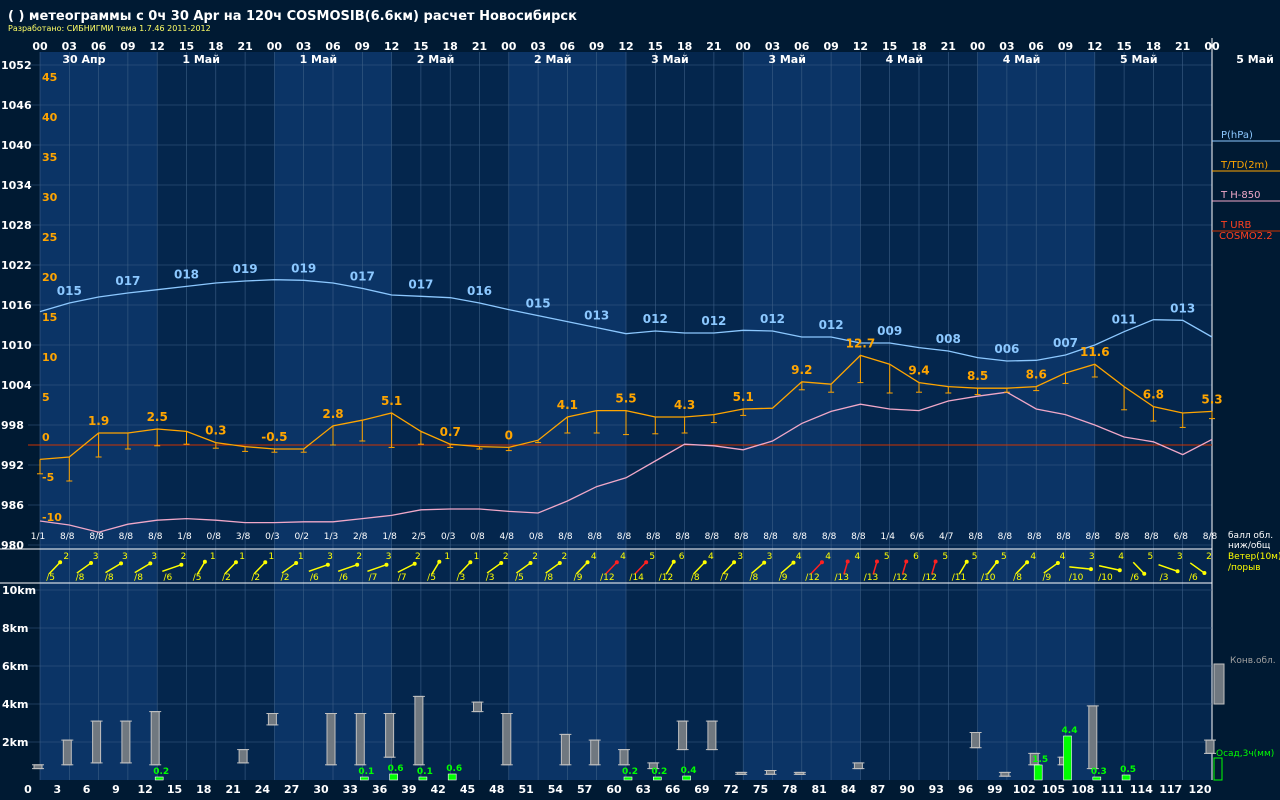  What do you see at coordinates (50, 357) in the screenshot?
I see `temp-tick: 10` at bounding box center [50, 357].